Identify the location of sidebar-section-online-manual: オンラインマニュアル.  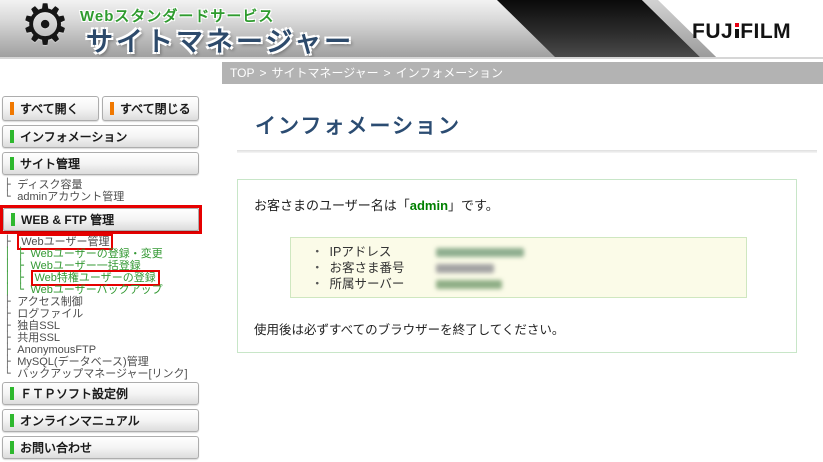
(100, 420).